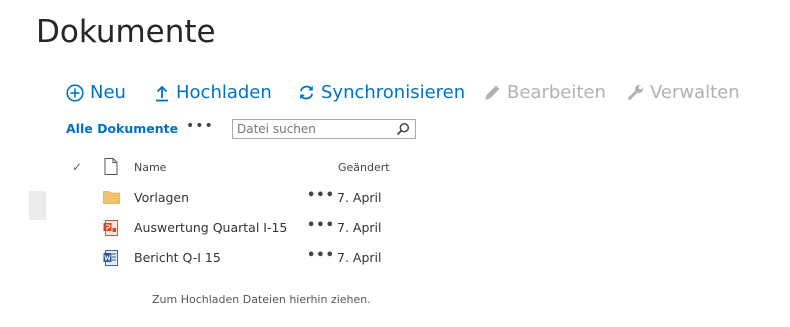  What do you see at coordinates (403, 129) in the screenshot?
I see `search-icon` at bounding box center [403, 129].